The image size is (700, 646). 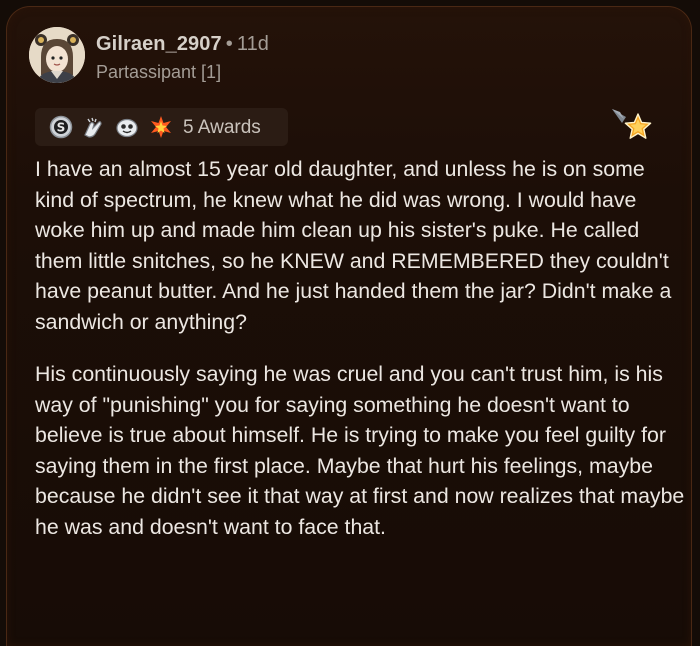 I want to click on awards-count-label: 5 Awards, so click(x=222, y=127).